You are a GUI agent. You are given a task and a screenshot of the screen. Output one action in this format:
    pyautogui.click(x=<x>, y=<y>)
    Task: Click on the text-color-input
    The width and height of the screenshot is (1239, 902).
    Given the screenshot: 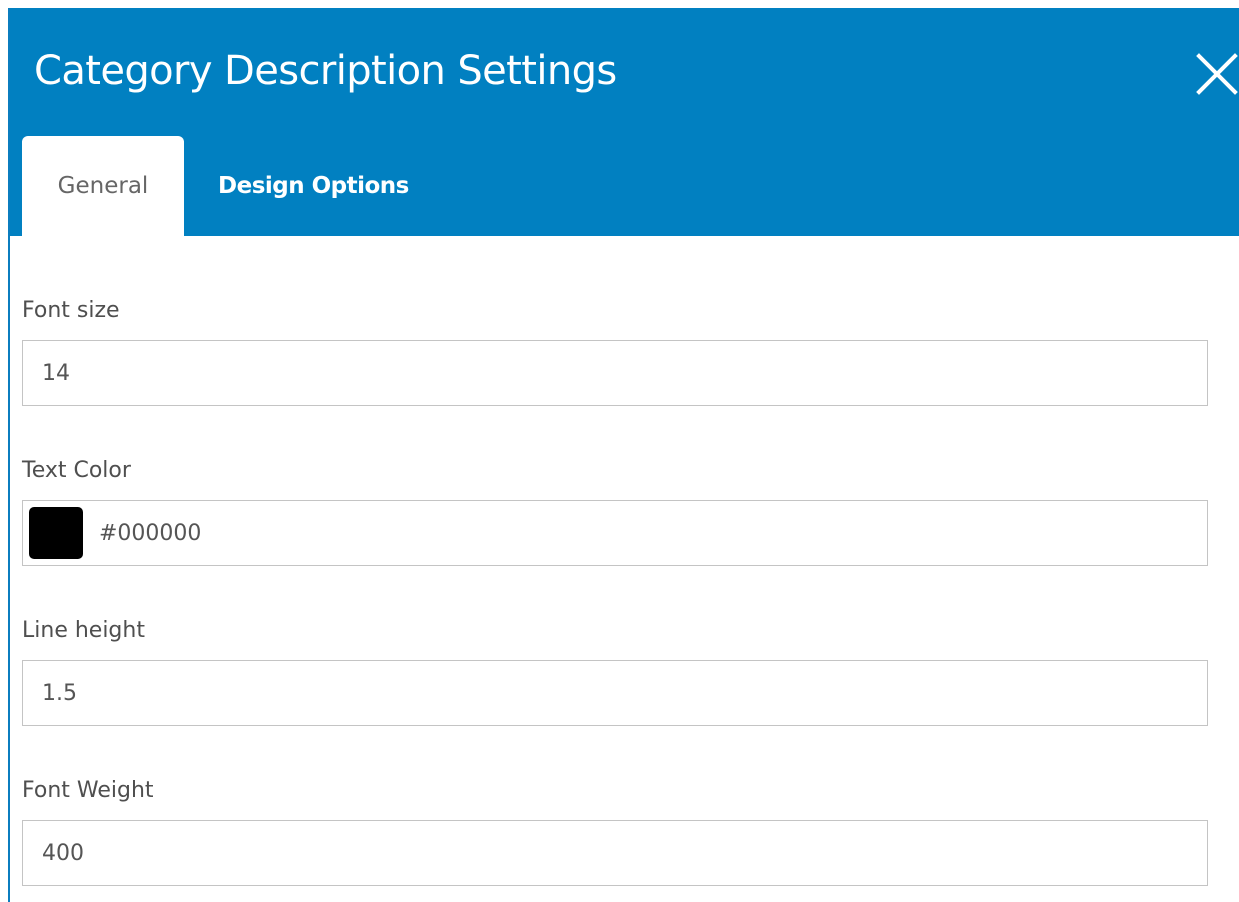 What is the action you would take?
    pyautogui.click(x=615, y=533)
    